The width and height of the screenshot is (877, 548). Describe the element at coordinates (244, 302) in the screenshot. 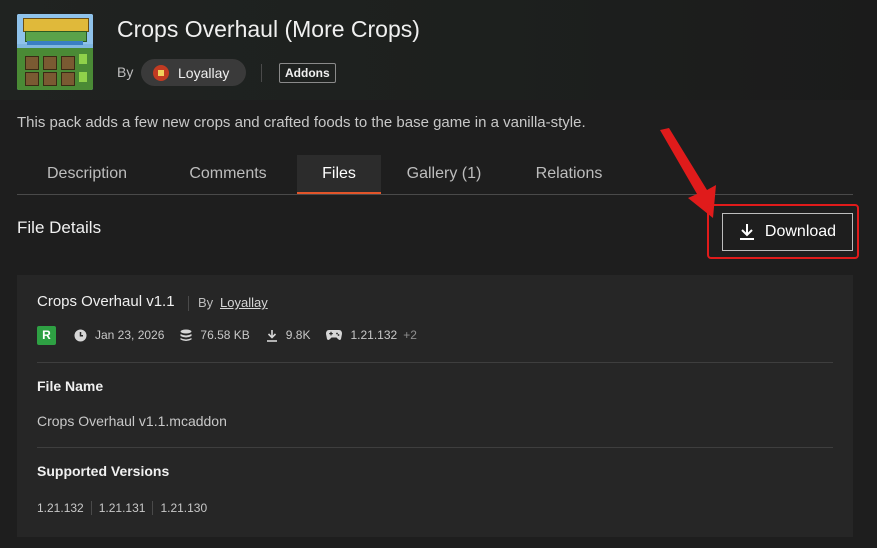

I see `file-author-link: Loyallay` at that location.